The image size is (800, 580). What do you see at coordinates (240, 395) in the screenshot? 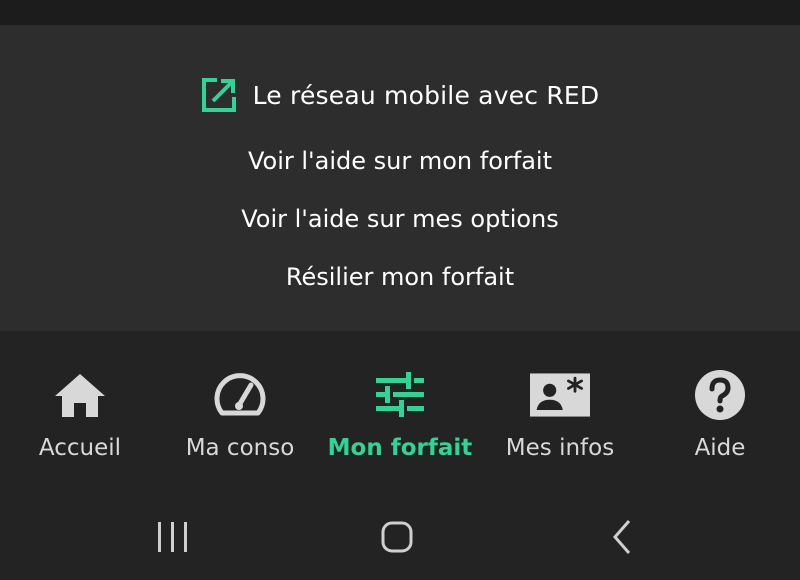
I see `speedometer-icon` at bounding box center [240, 395].